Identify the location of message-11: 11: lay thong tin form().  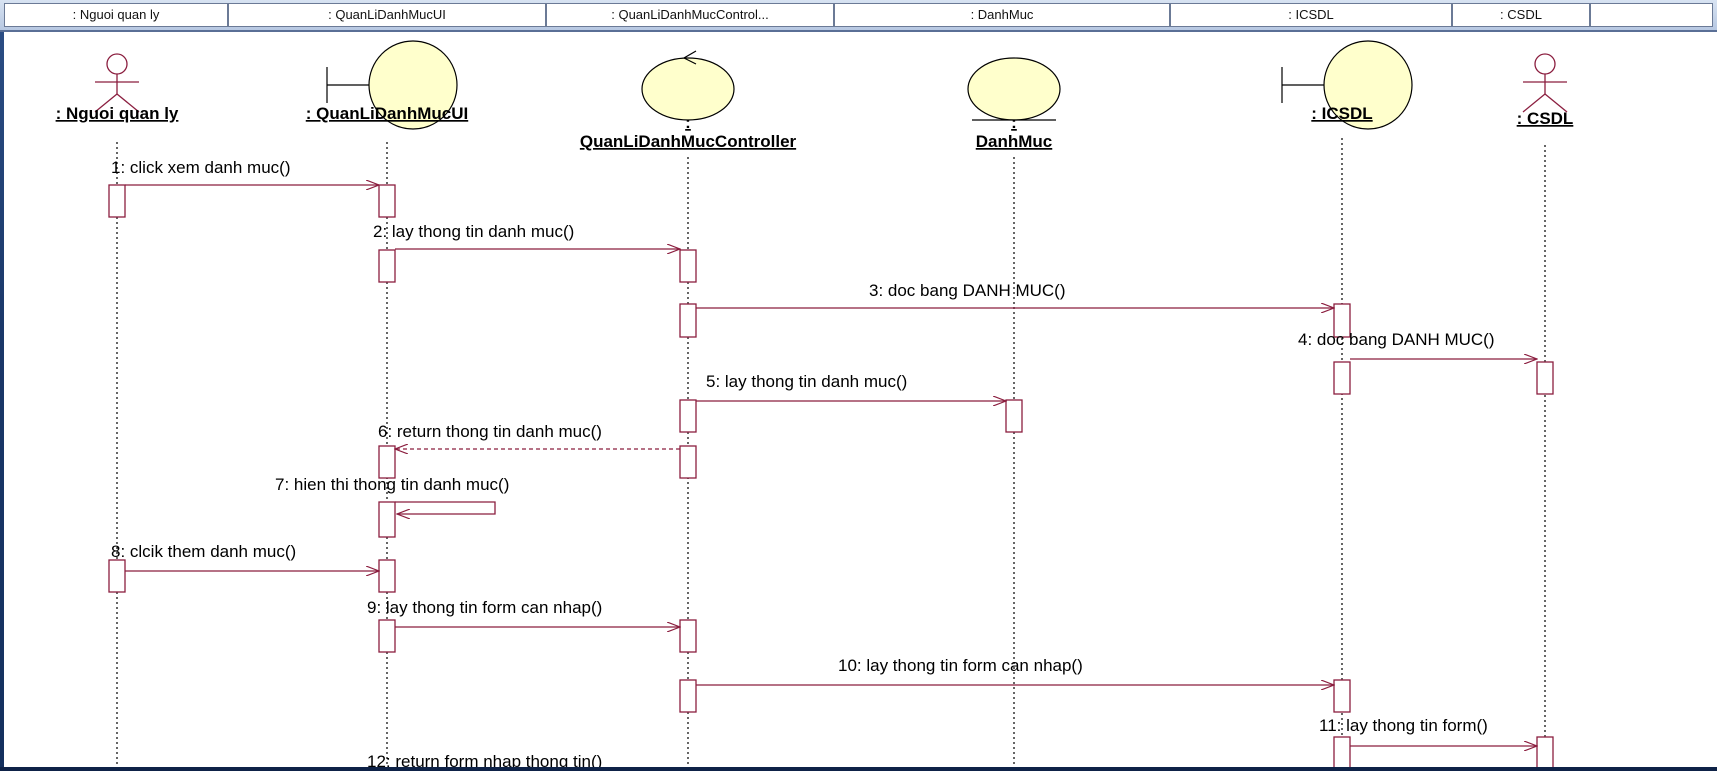
(1428, 731).